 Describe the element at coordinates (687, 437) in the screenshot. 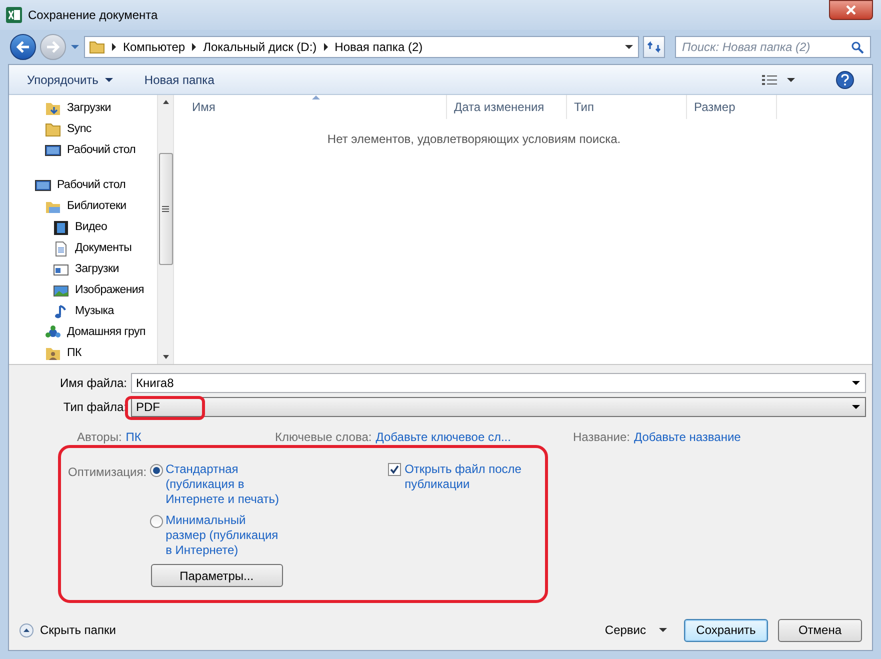

I see `meta-link: Добавьте название` at that location.